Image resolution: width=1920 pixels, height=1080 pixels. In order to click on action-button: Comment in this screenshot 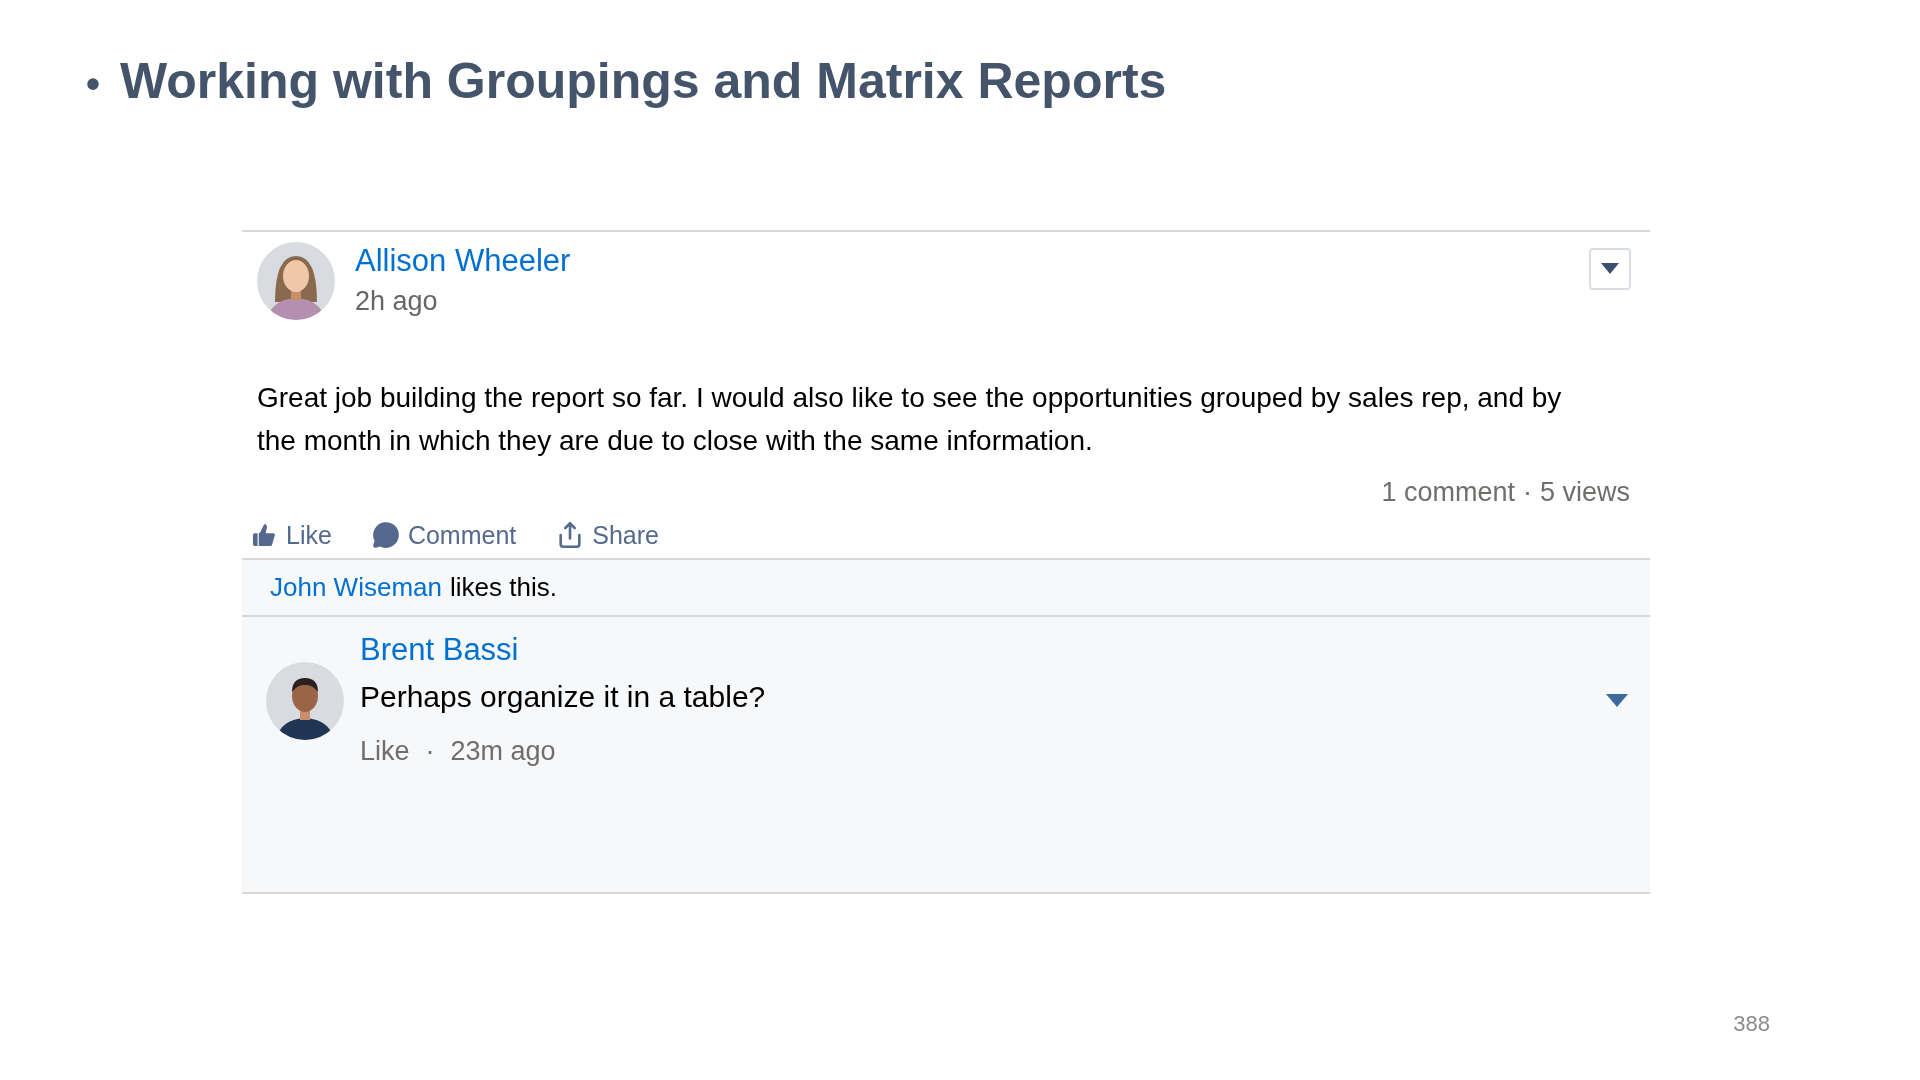, I will do `click(444, 535)`.